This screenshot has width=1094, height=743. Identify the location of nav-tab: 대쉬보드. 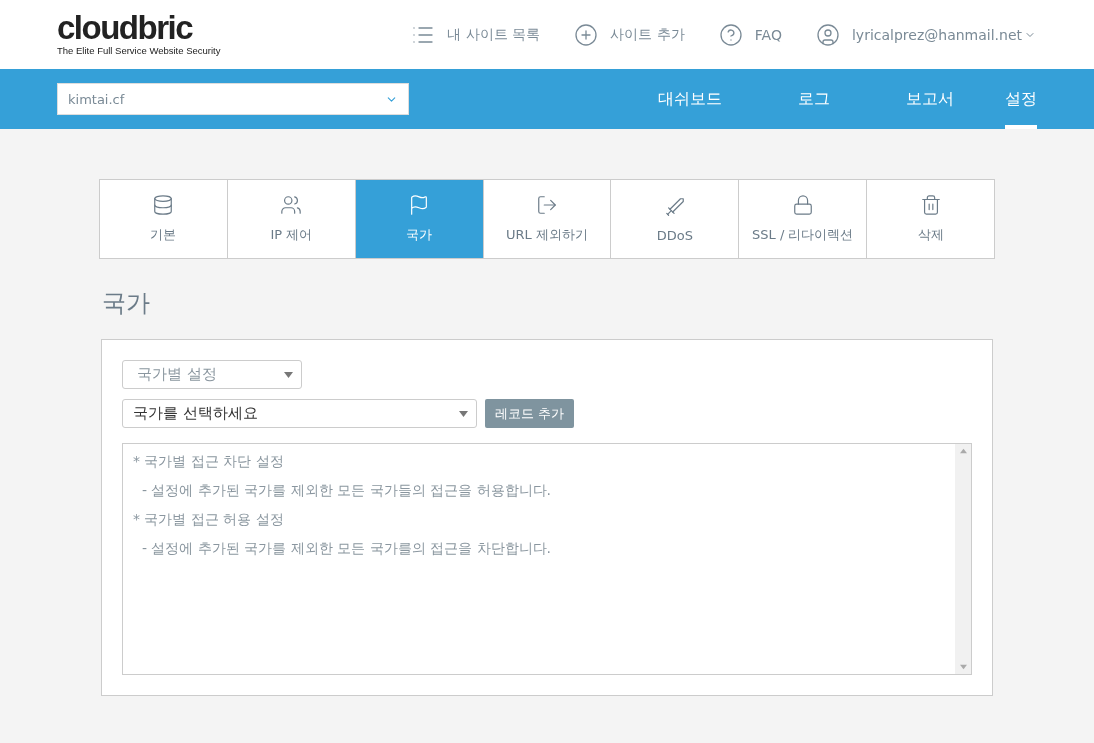
(690, 99).